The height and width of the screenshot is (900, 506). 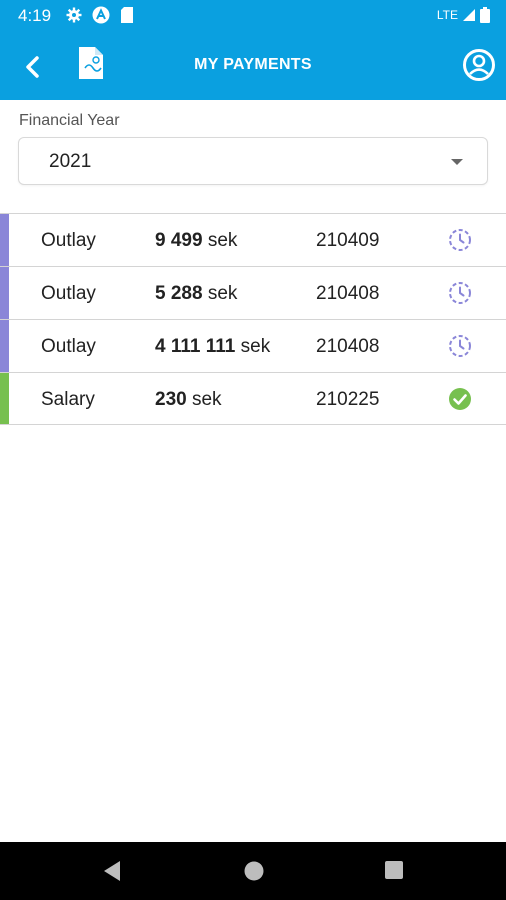 I want to click on payment-date: 210409, so click(x=348, y=240).